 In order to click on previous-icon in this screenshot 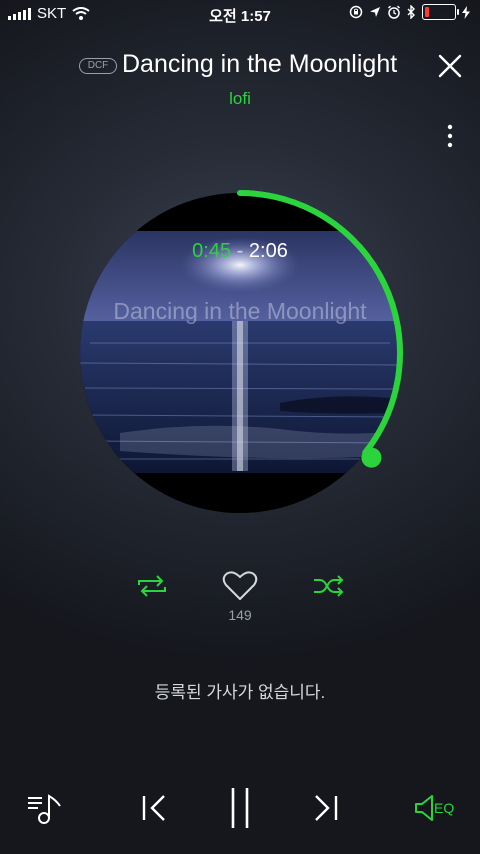, I will do `click(154, 808)`.